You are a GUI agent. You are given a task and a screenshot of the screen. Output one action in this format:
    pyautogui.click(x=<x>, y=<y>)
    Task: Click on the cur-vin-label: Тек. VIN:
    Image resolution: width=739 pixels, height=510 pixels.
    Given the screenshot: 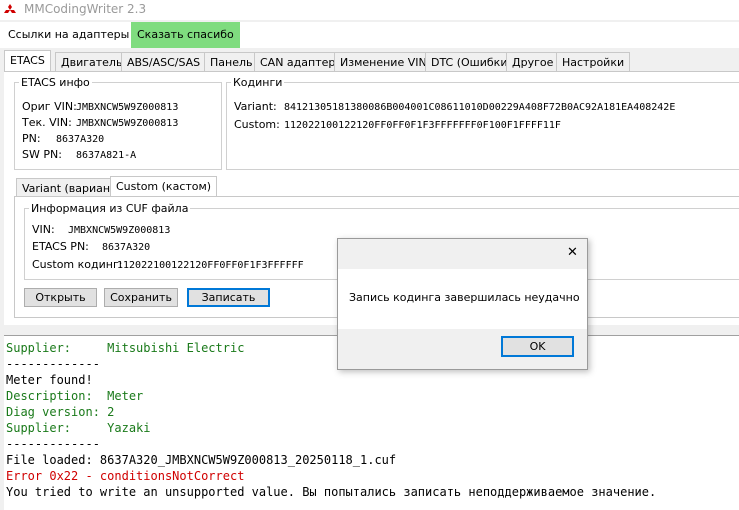 What is the action you would take?
    pyautogui.click(x=47, y=122)
    